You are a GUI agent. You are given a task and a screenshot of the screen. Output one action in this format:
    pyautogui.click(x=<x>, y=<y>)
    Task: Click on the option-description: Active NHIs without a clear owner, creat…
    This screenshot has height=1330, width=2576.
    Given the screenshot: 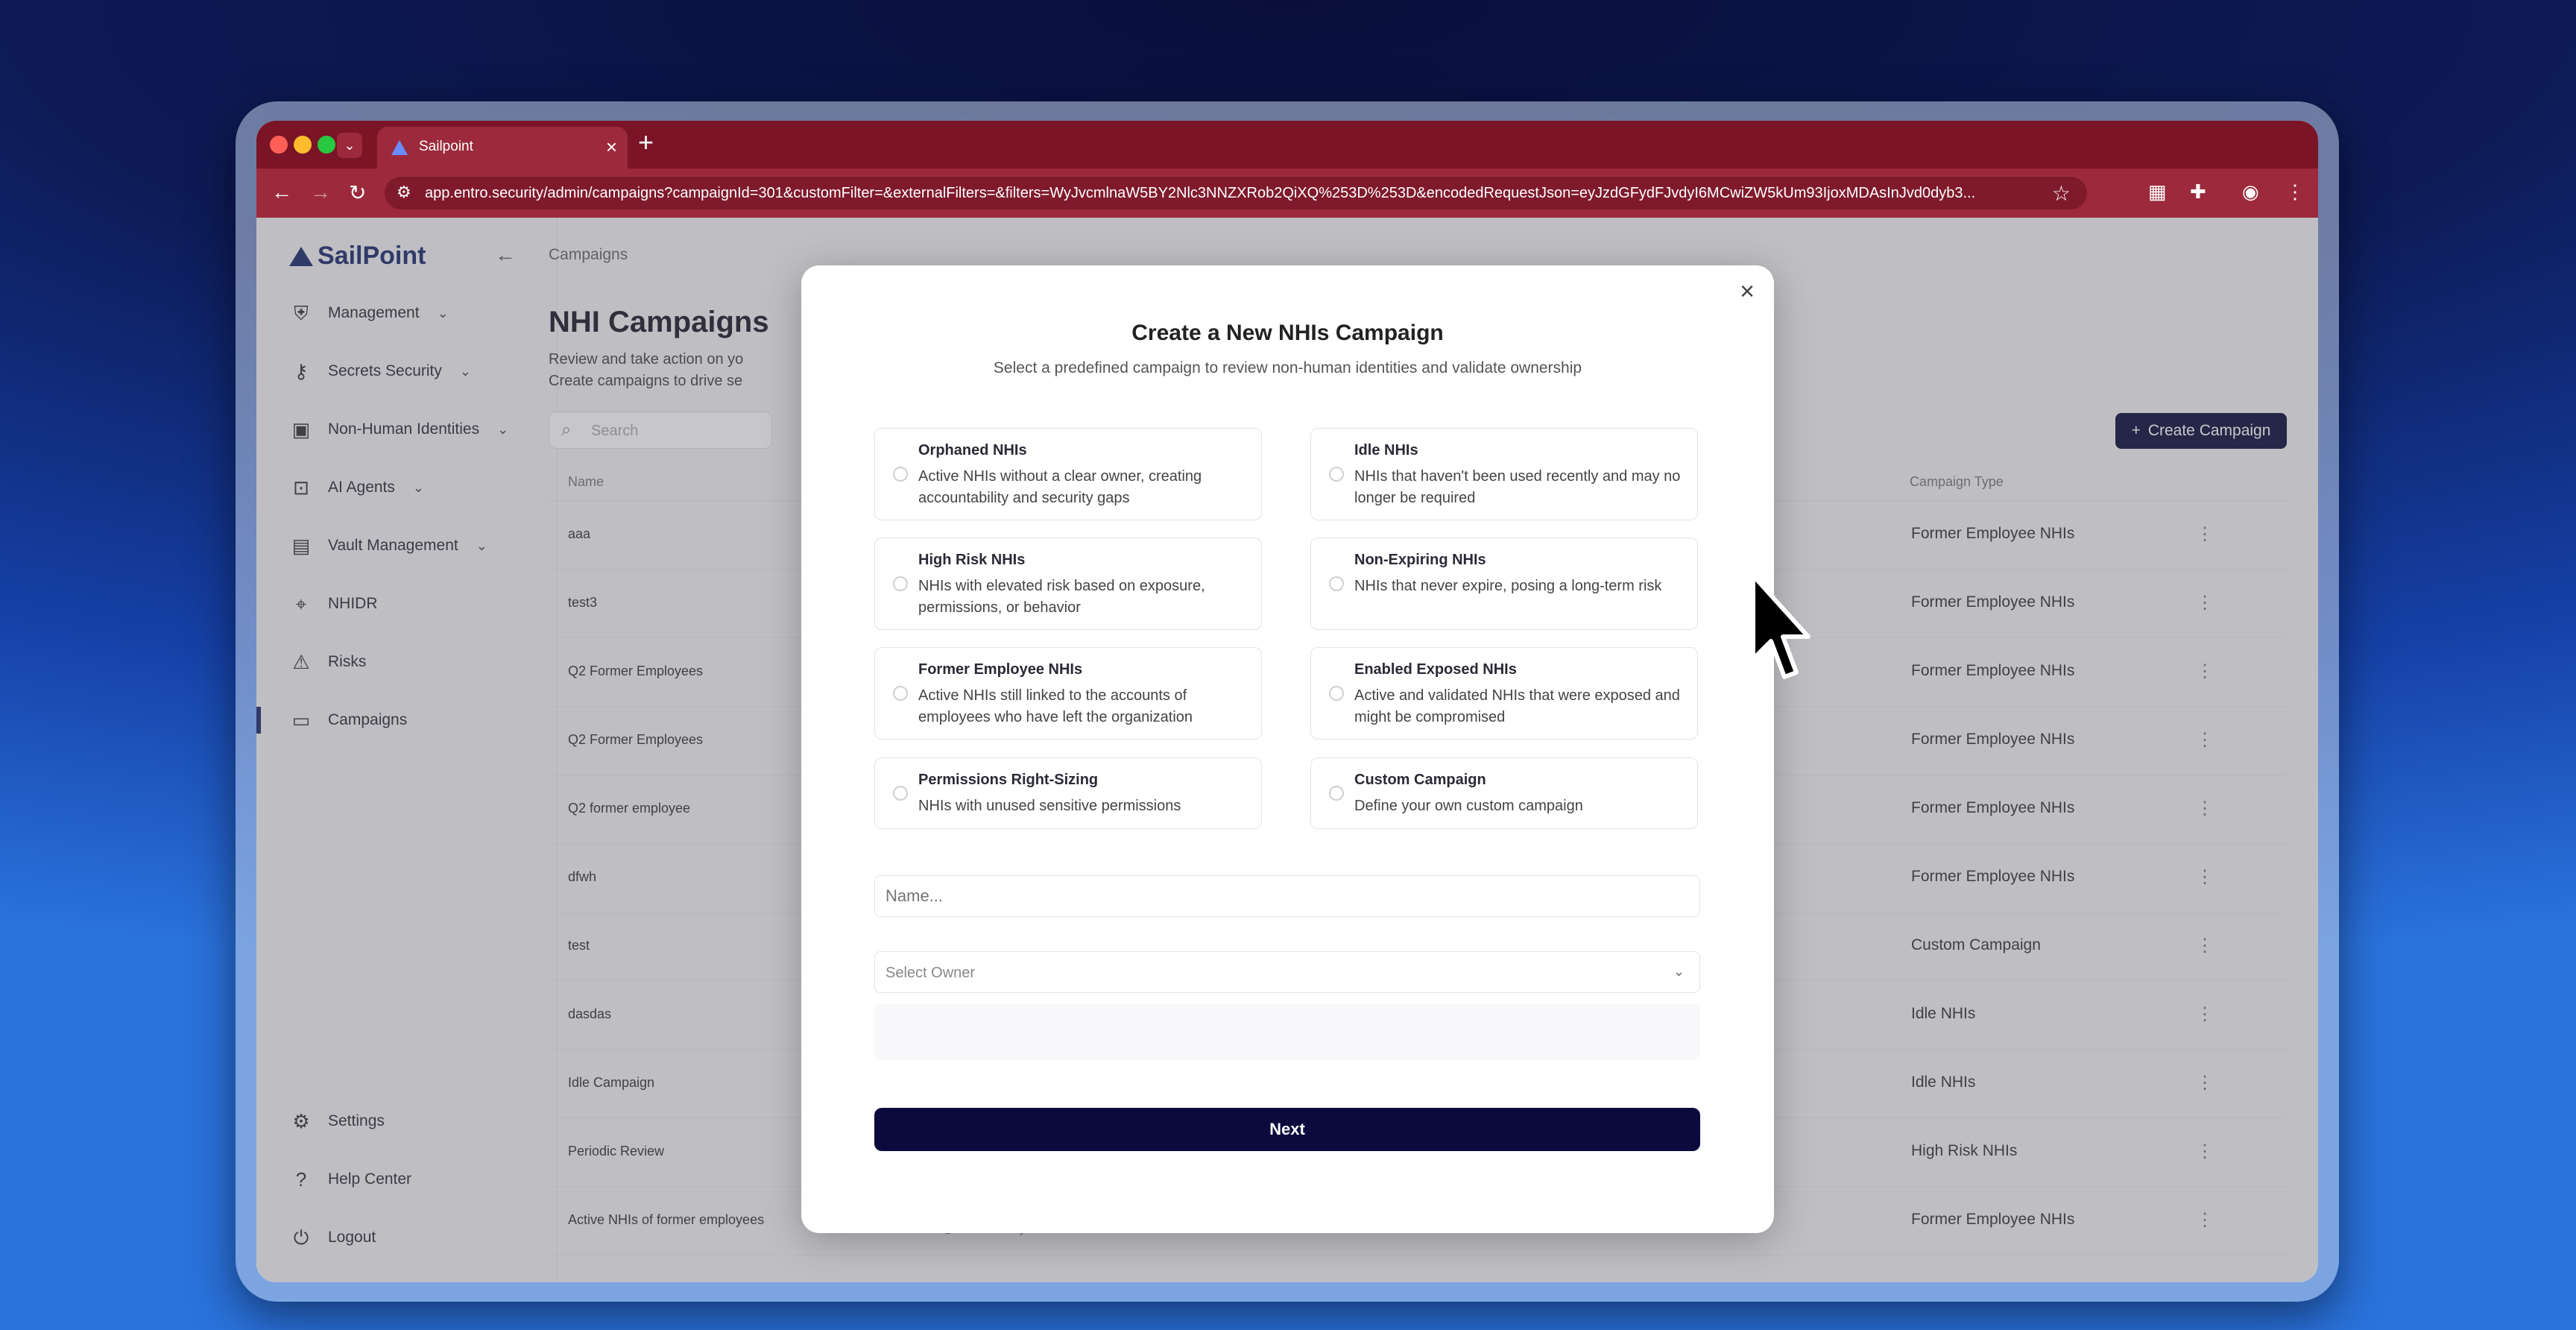 What is the action you would take?
    pyautogui.click(x=1060, y=487)
    